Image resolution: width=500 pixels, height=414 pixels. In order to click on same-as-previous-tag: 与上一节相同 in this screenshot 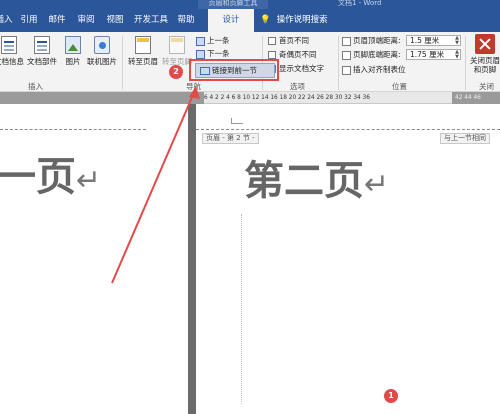, I will do `click(465, 138)`.